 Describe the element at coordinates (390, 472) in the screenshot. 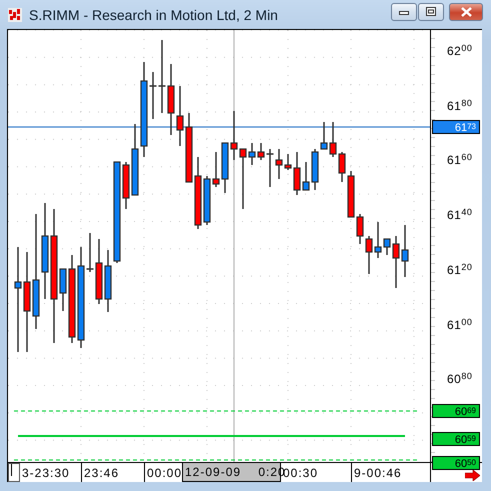

I see `time-label: 9-00:46` at that location.